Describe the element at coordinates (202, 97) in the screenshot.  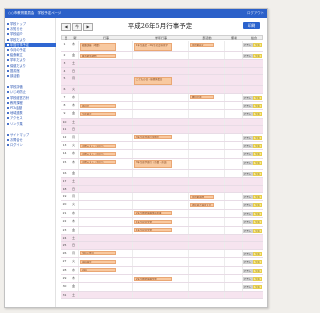
I see `event-chip: 職員会議` at that location.